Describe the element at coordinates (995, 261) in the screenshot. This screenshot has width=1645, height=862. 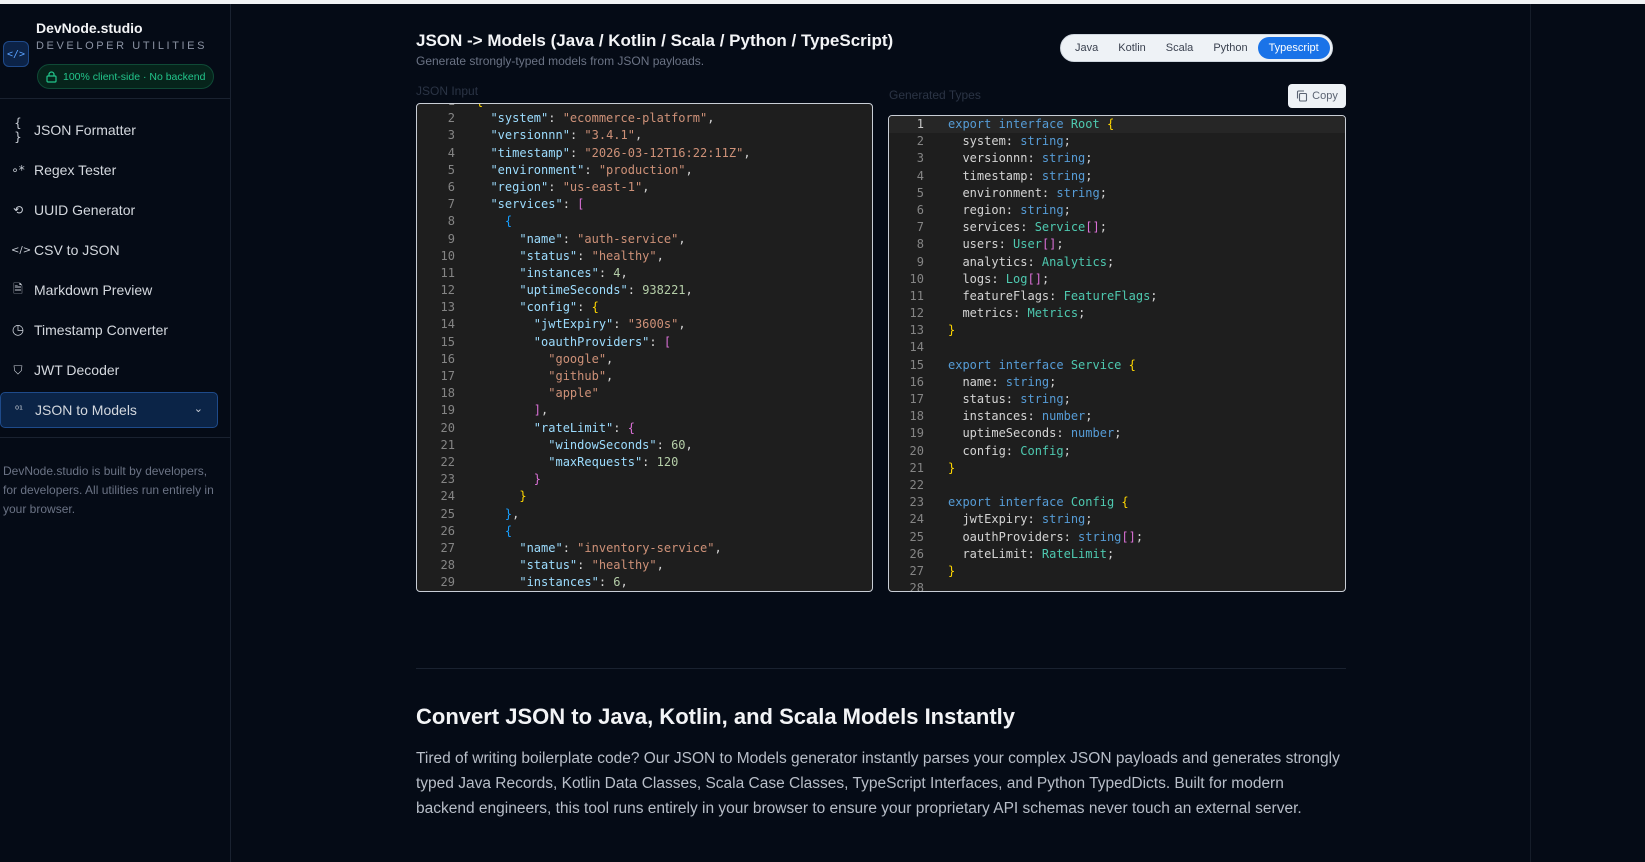
I see `code-token: analytics:` at that location.